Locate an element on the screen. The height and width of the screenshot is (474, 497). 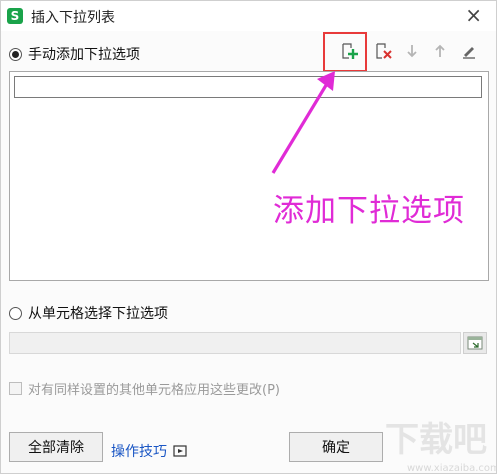
delete-item-icon is located at coordinates (384, 51).